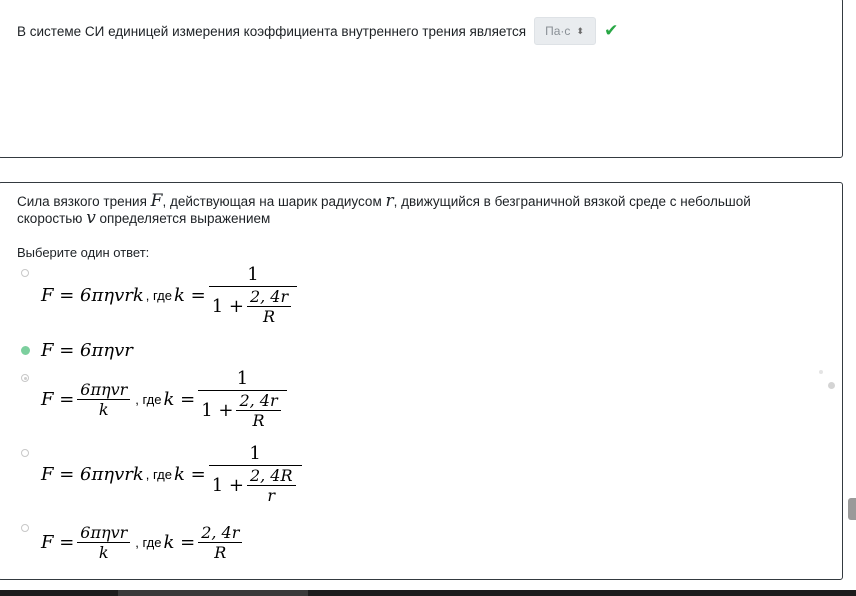  What do you see at coordinates (271, 495) in the screenshot?
I see `inner-denominator: r` at bounding box center [271, 495].